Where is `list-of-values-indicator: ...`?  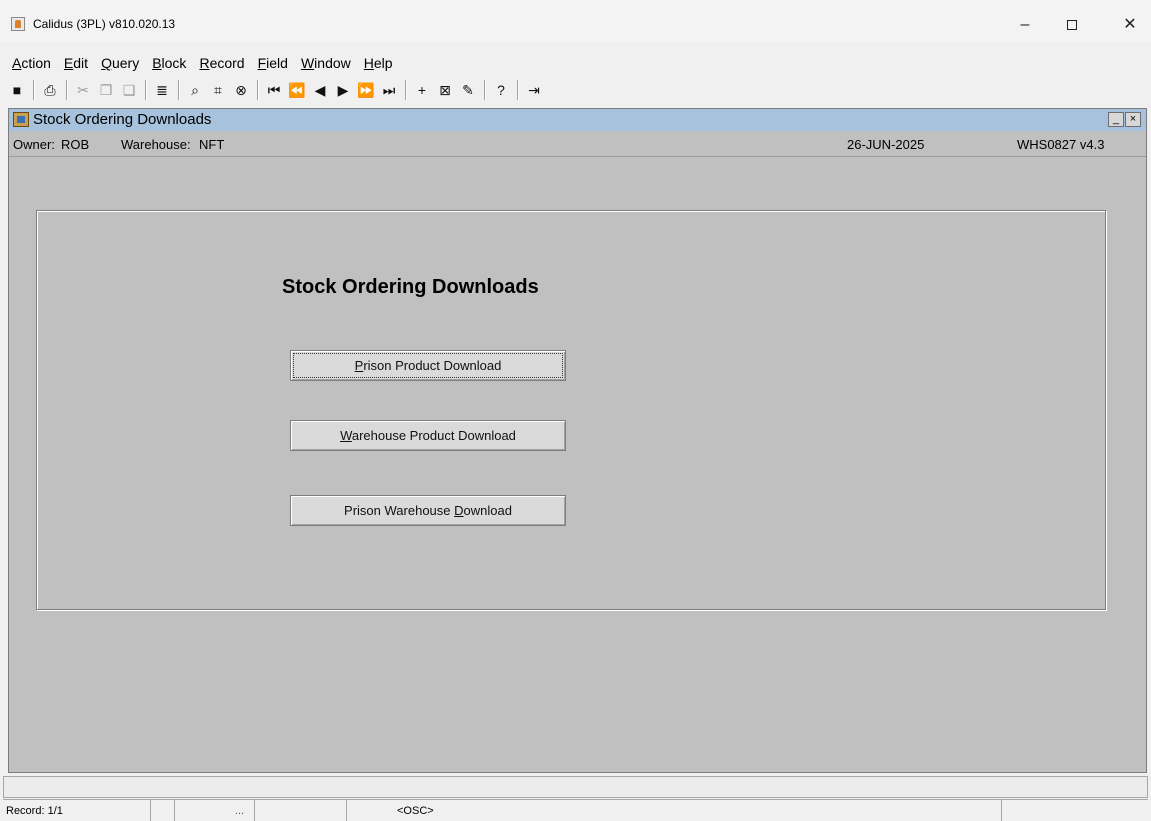 list-of-values-indicator: ... is located at coordinates (215, 810).